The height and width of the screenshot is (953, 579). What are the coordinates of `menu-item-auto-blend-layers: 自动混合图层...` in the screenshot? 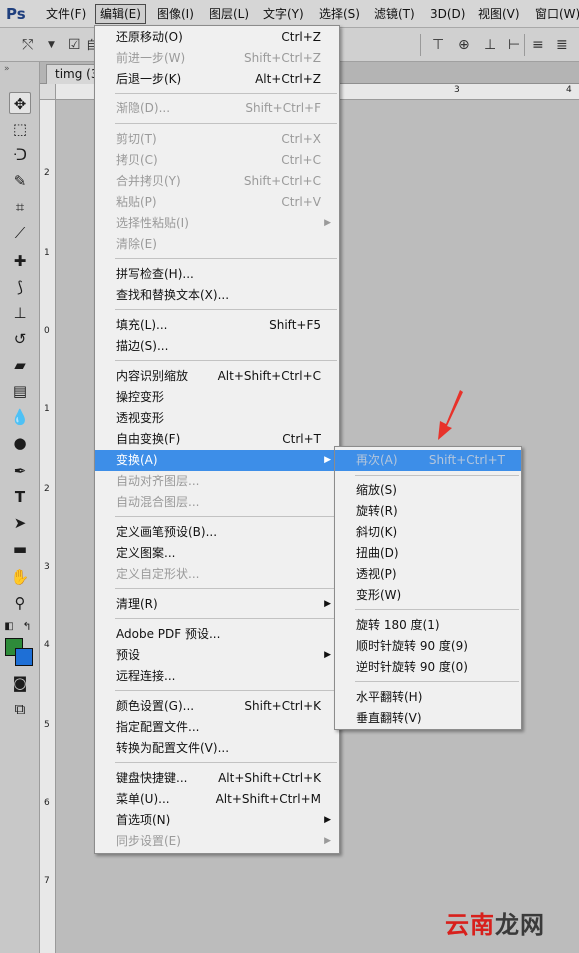 It's located at (217, 502).